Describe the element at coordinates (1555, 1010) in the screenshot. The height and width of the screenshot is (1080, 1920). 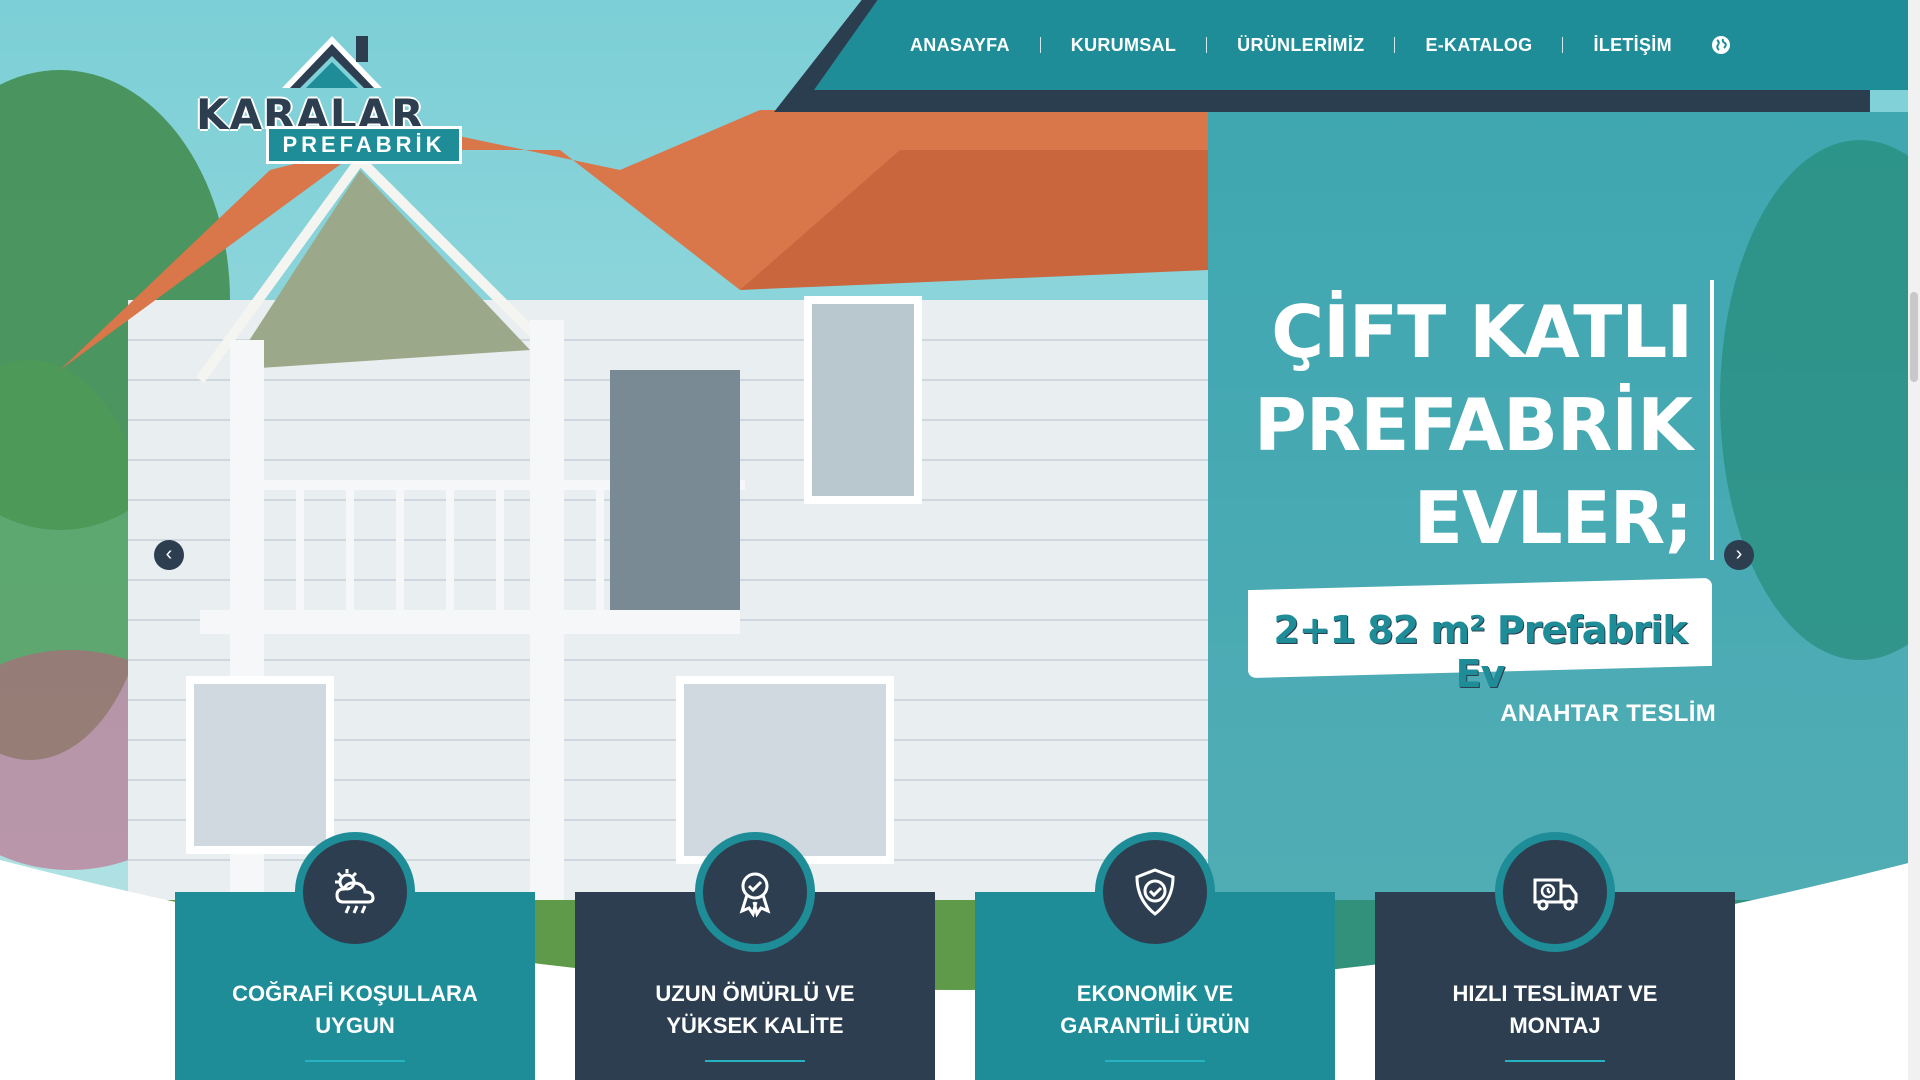
I see `feature-label: HIZLI TESLİMAT VE MONTAJ` at that location.